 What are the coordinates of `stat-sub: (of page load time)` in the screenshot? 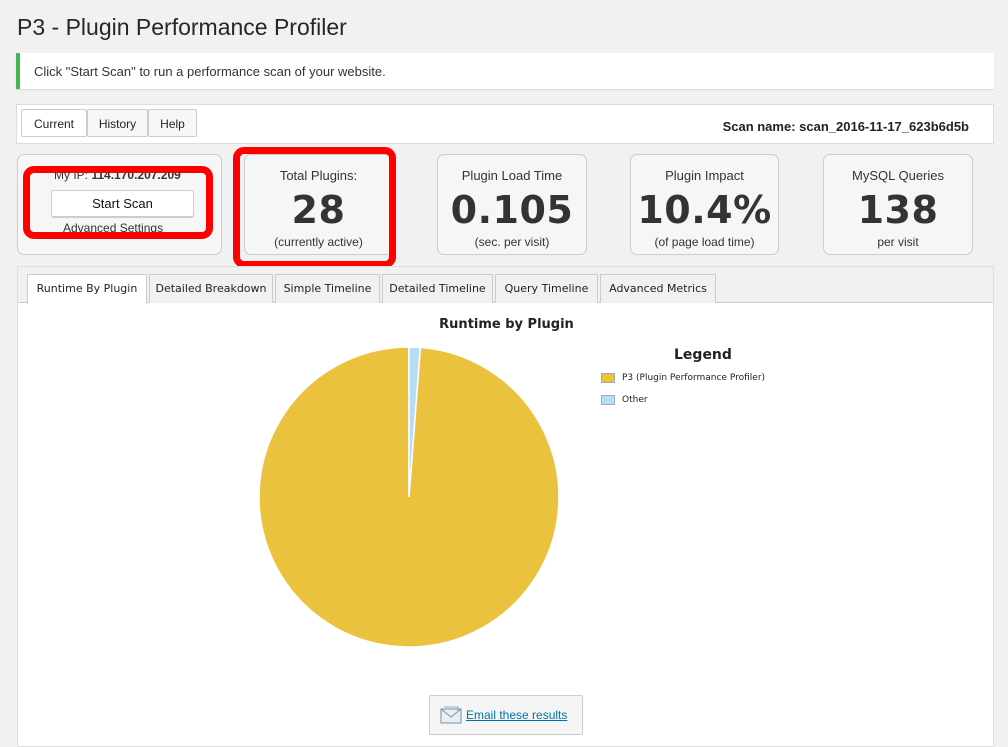 It's located at (704, 242).